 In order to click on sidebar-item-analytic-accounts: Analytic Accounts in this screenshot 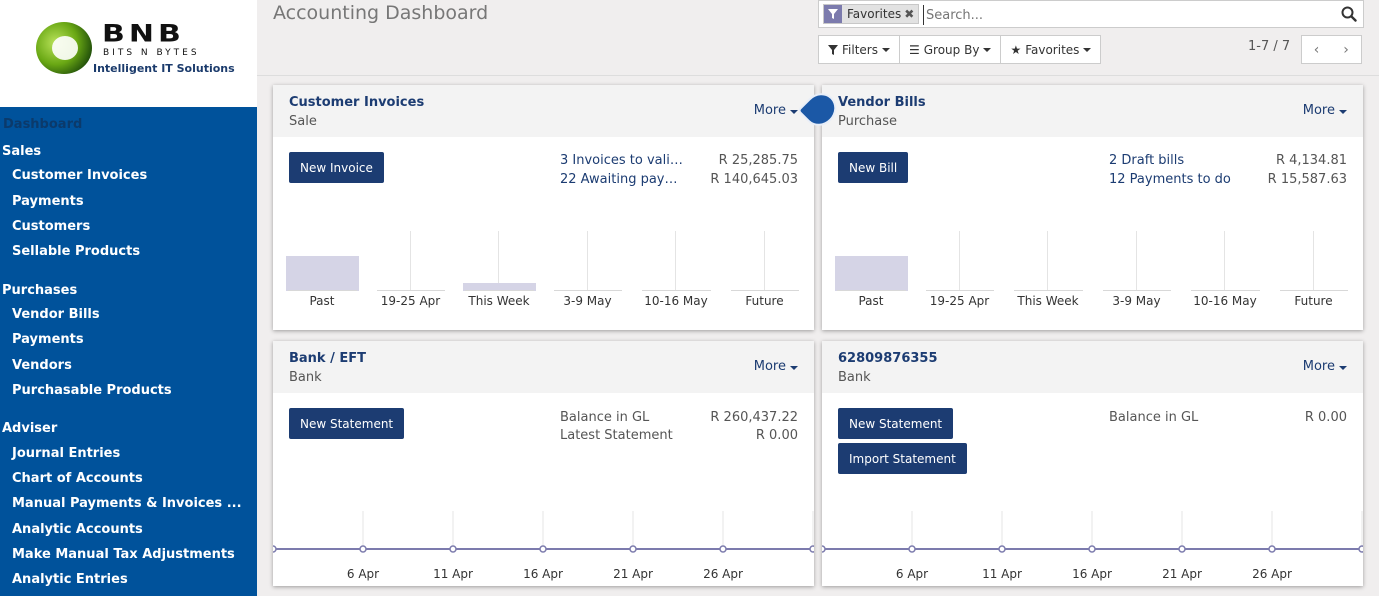, I will do `click(77, 529)`.